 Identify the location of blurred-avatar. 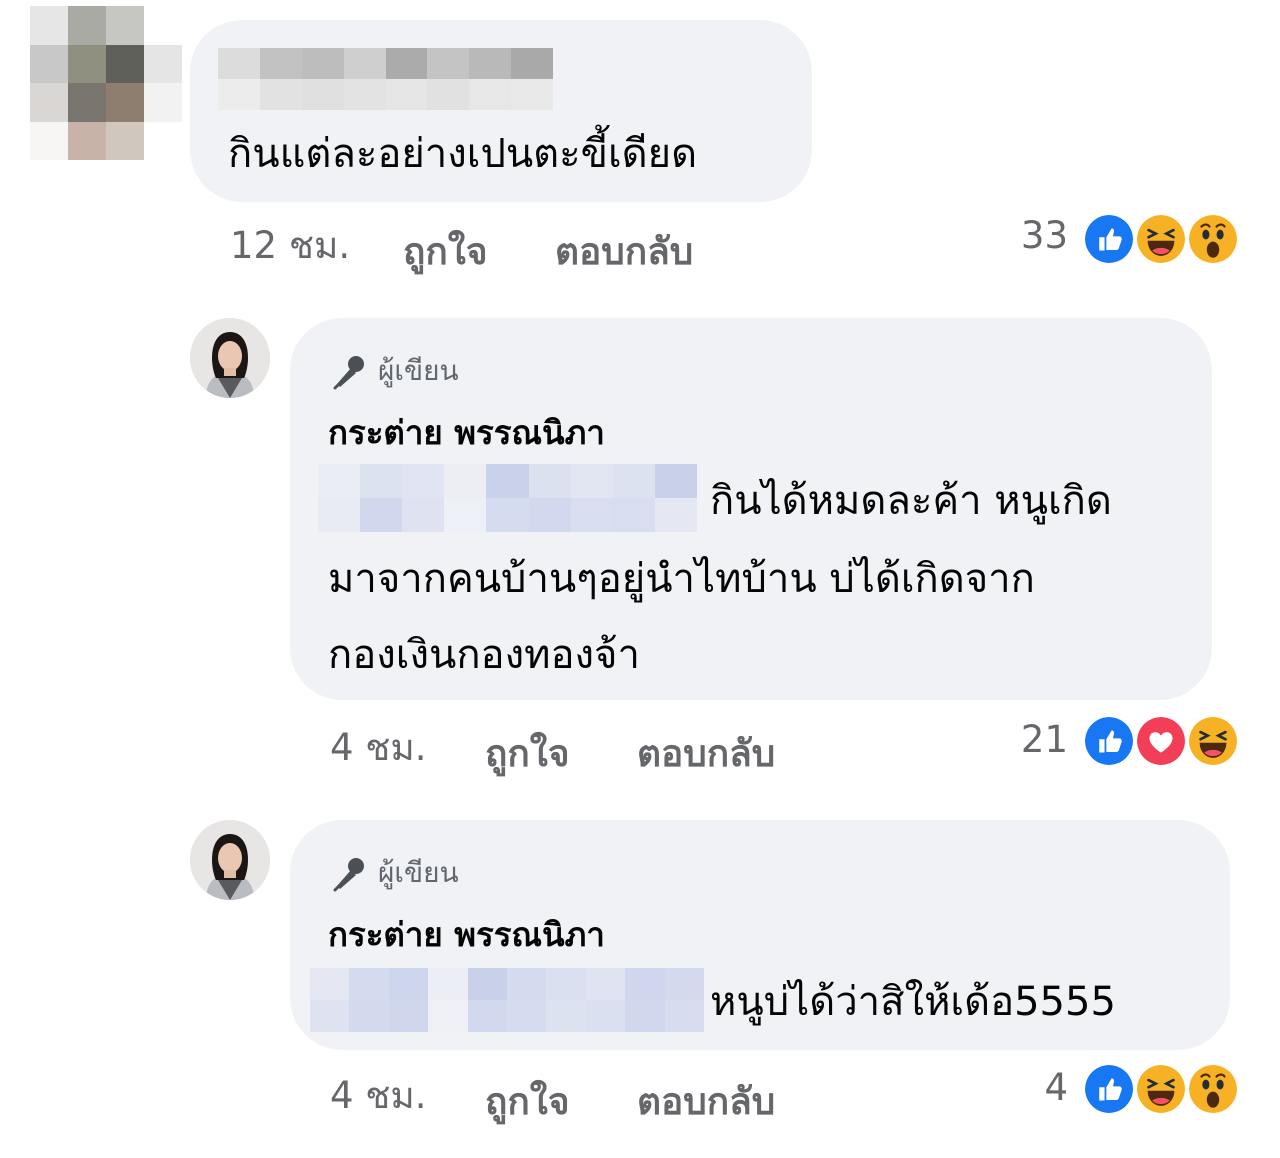
(106, 83).